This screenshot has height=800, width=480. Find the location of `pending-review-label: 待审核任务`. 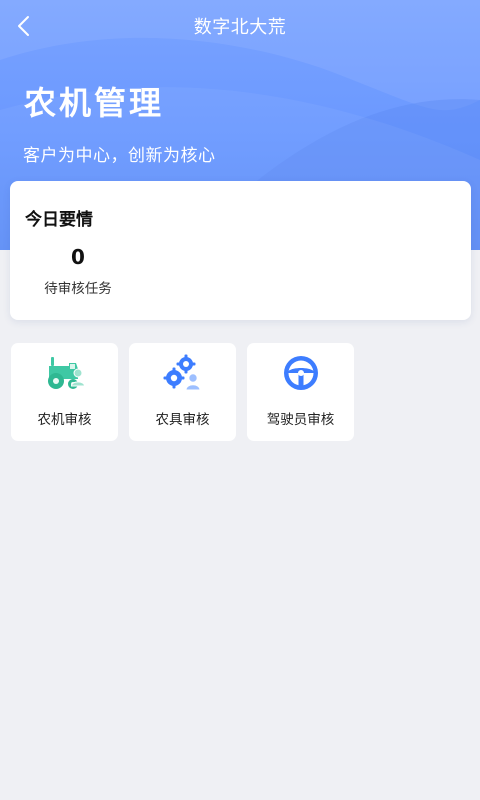

pending-review-label: 待审核任务 is located at coordinates (78, 289).